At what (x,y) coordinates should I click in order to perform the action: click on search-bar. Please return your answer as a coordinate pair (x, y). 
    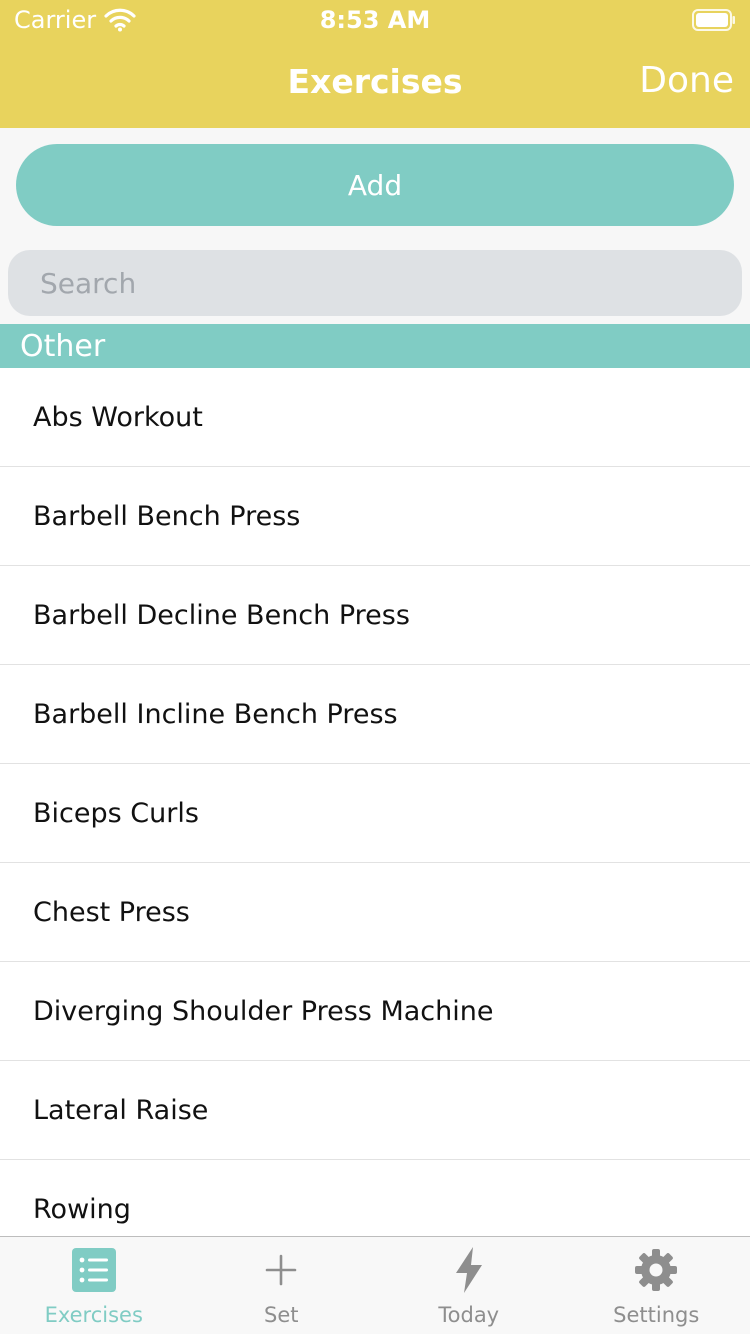
    Looking at the image, I should click on (375, 283).